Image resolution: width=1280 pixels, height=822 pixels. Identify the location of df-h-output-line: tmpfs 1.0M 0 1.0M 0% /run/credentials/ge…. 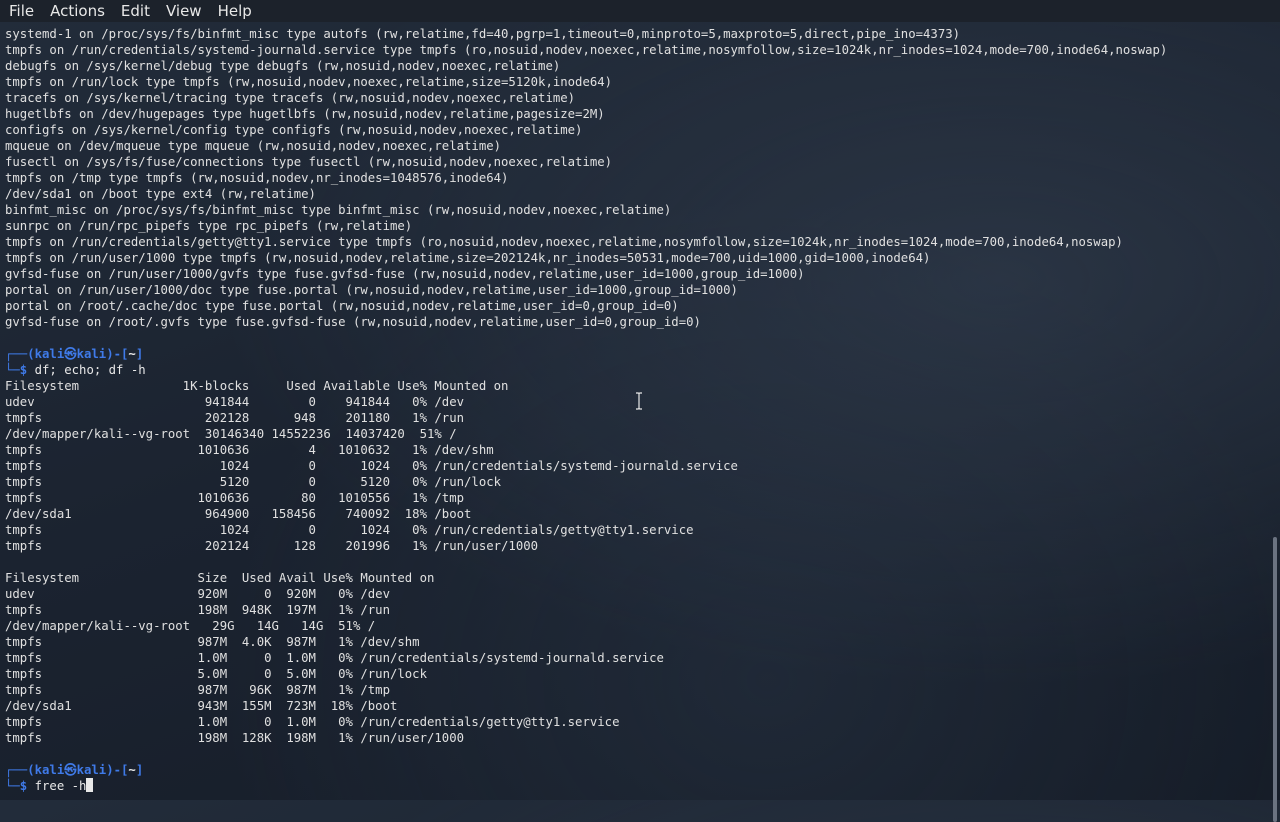
(312, 722).